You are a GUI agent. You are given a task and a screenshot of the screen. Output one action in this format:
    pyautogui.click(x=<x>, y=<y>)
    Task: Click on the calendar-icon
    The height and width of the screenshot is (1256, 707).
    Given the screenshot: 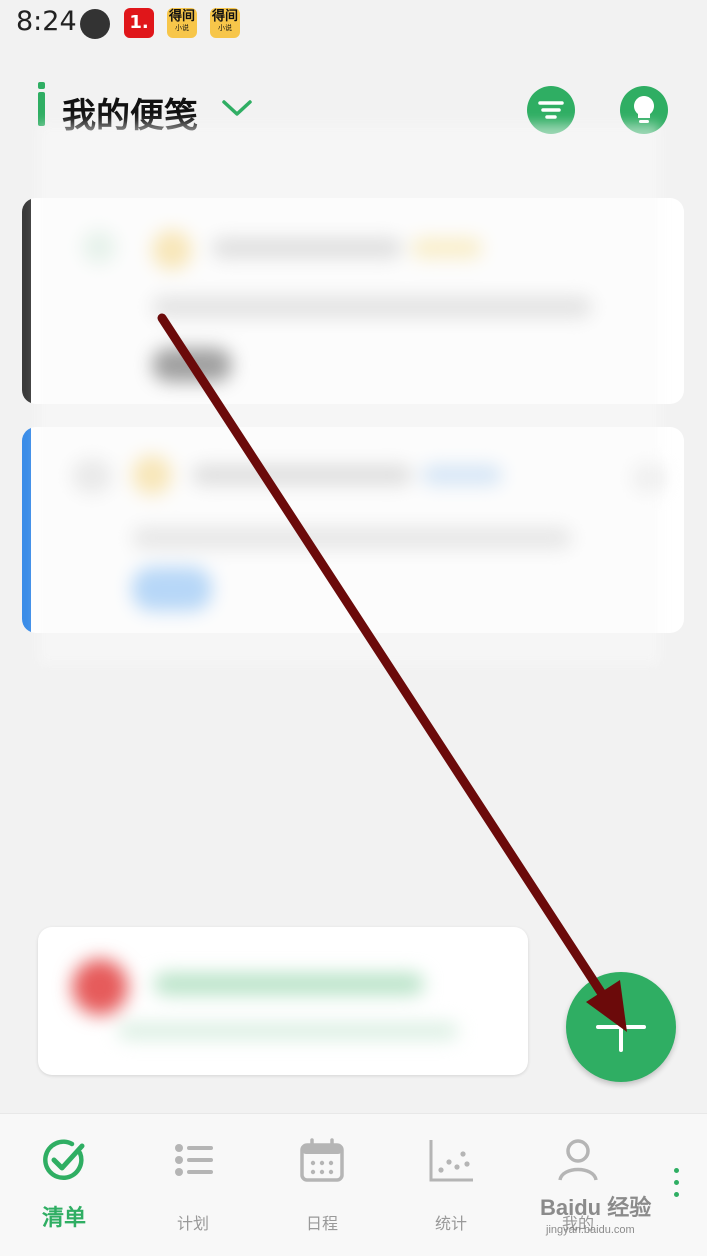 What is the action you would take?
    pyautogui.click(x=322, y=1160)
    